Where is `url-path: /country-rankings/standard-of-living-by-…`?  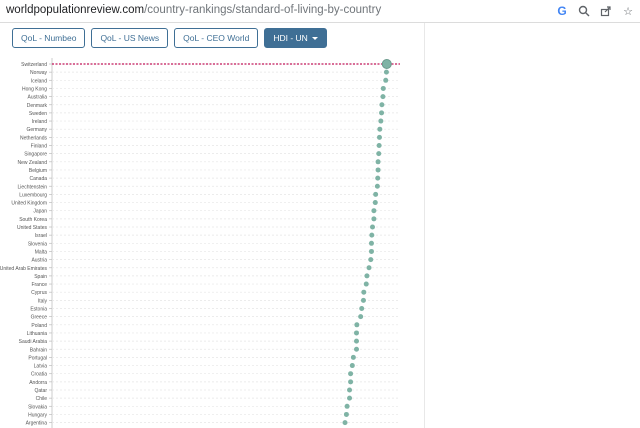 url-path: /country-rankings/standard-of-living-by-… is located at coordinates (263, 10).